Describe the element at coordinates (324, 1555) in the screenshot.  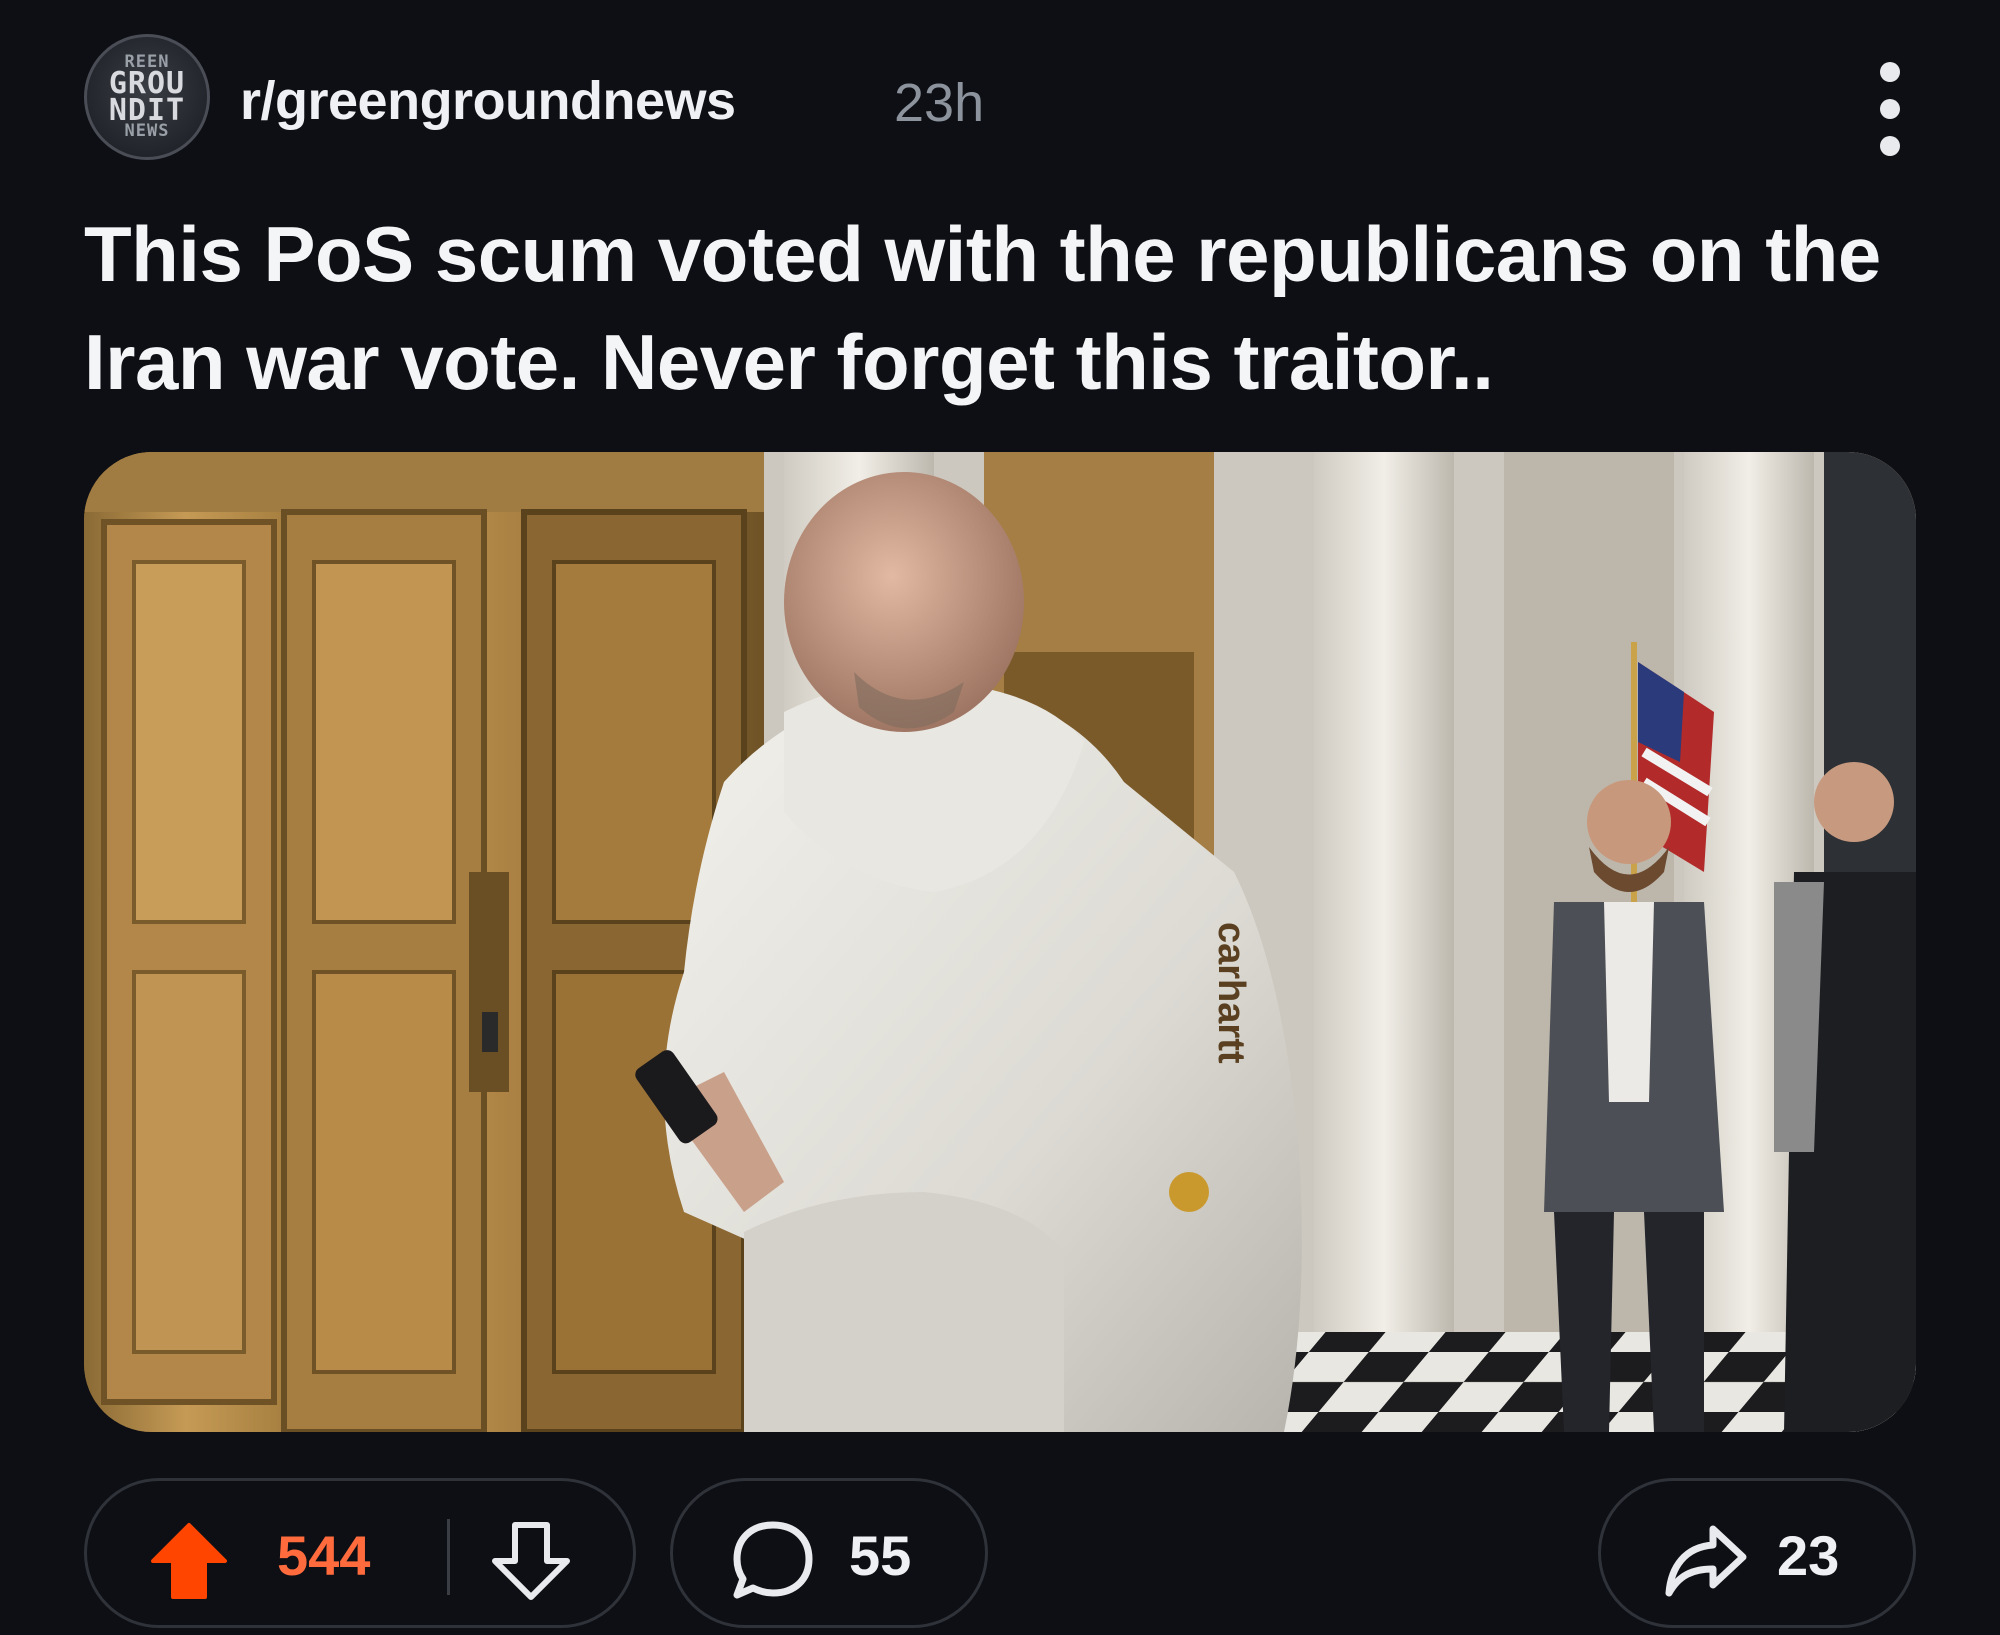
I see `vote-score: 544` at that location.